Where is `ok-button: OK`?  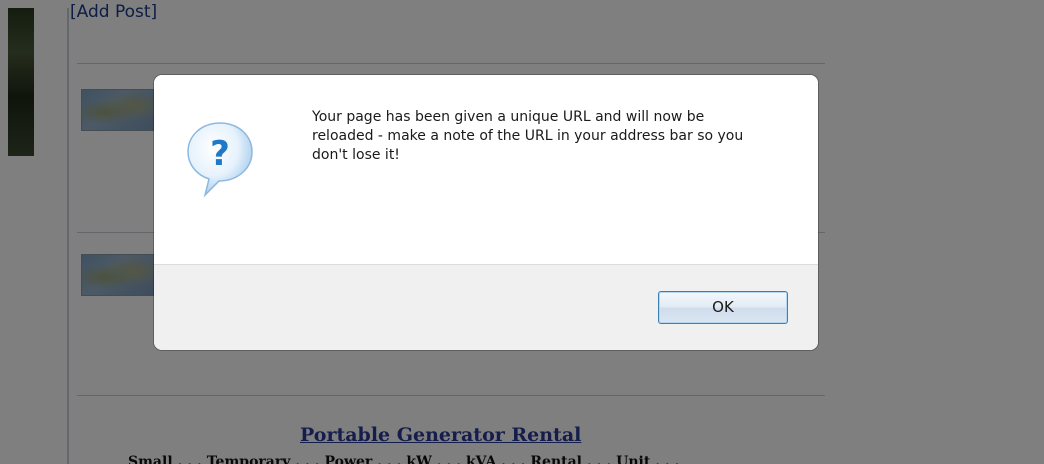 ok-button: OK is located at coordinates (723, 307).